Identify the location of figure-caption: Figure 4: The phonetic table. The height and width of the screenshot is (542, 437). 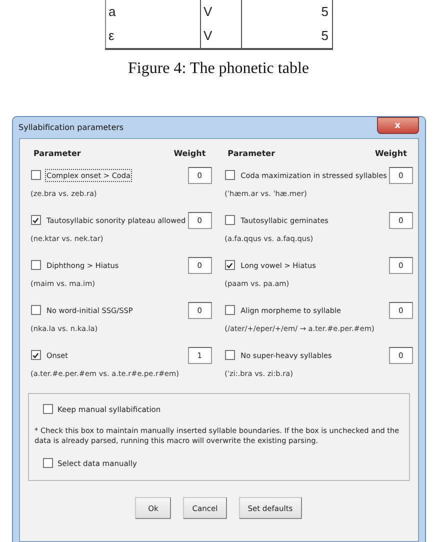
(218, 69).